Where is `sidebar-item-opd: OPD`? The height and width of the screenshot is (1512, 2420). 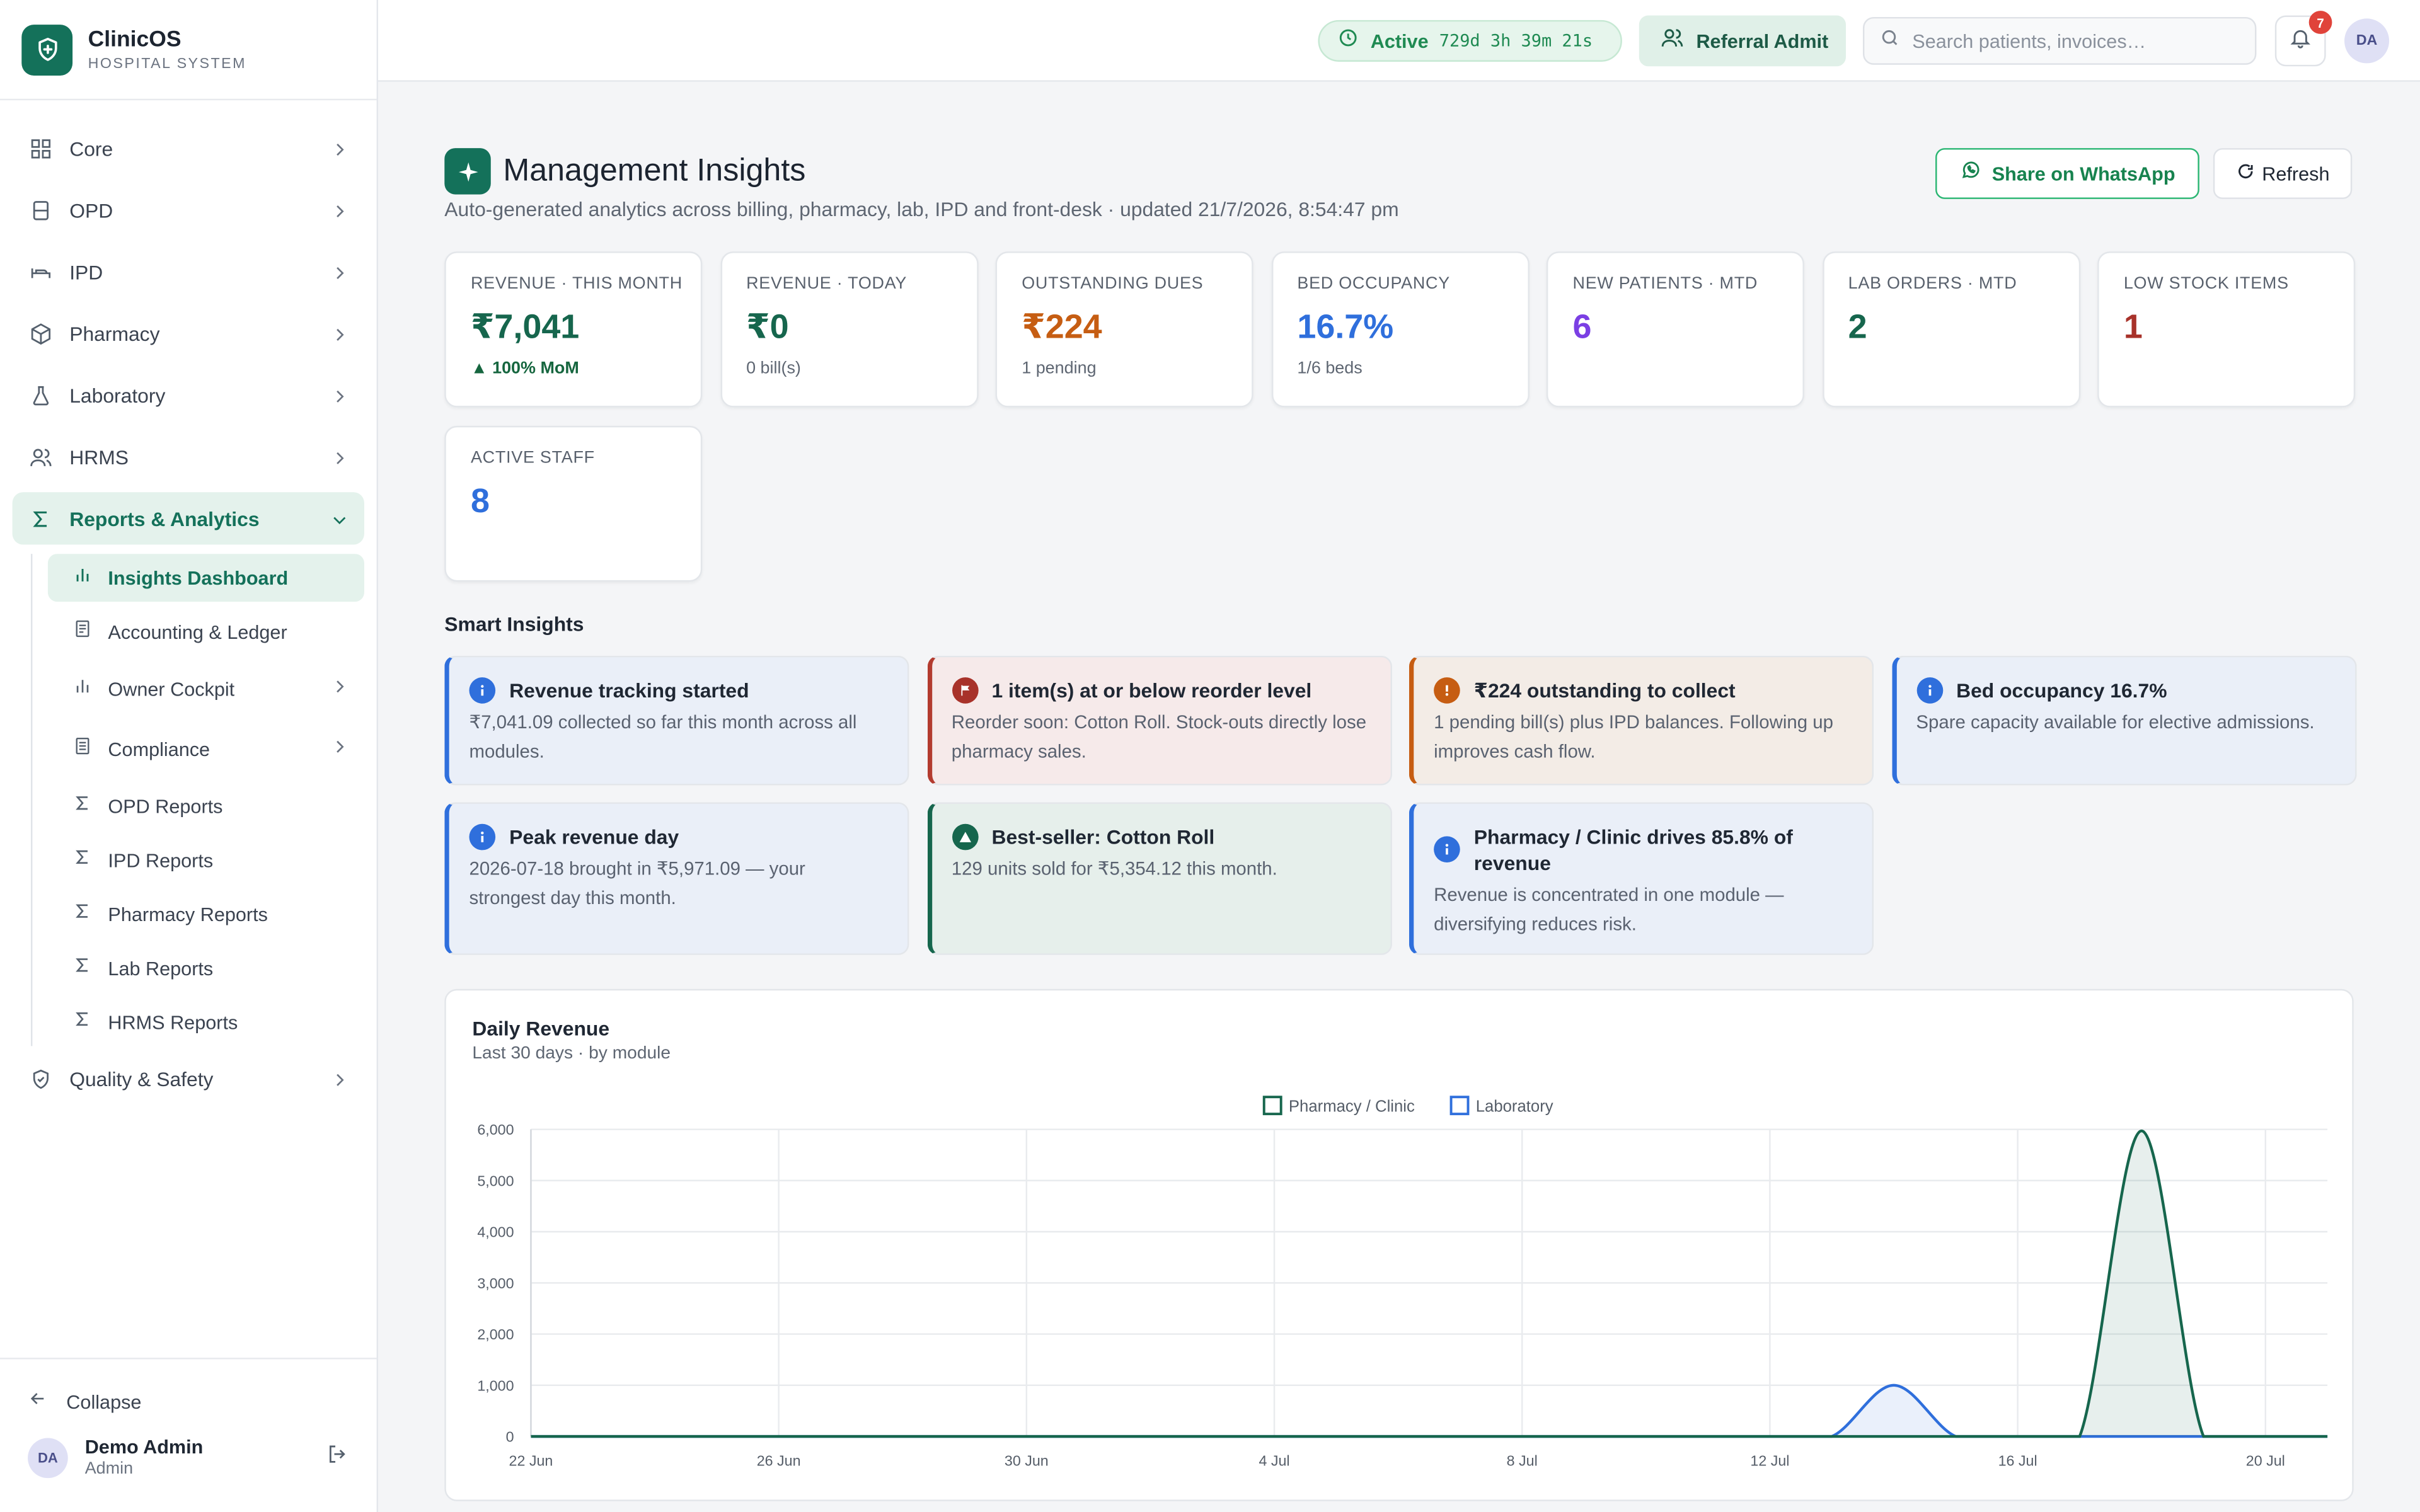
sidebar-item-opd: OPD is located at coordinates (189, 209).